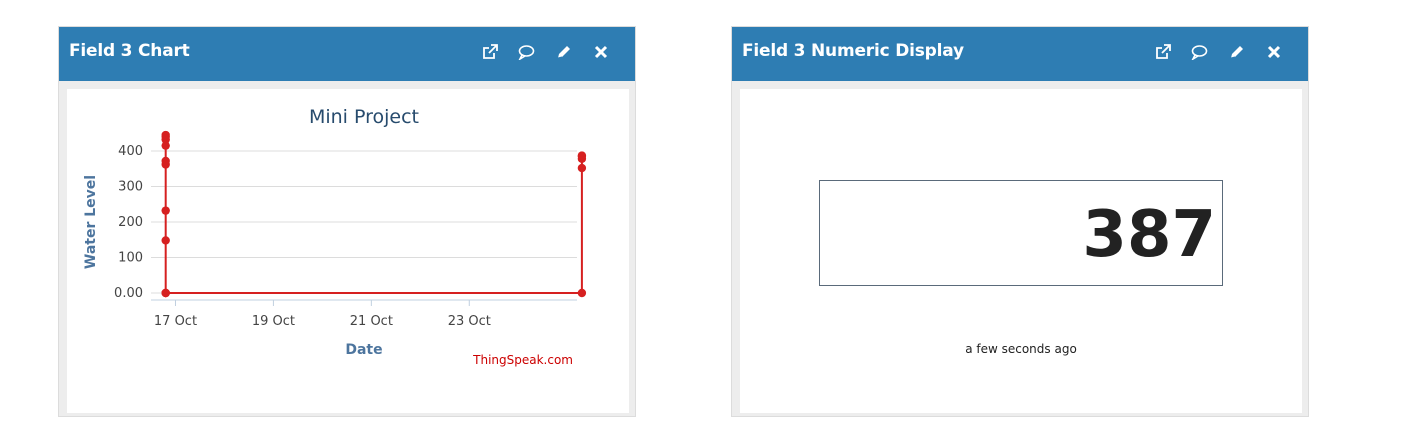 The height and width of the screenshot is (447, 1413). I want to click on y-tick-label: 100, so click(130, 258).